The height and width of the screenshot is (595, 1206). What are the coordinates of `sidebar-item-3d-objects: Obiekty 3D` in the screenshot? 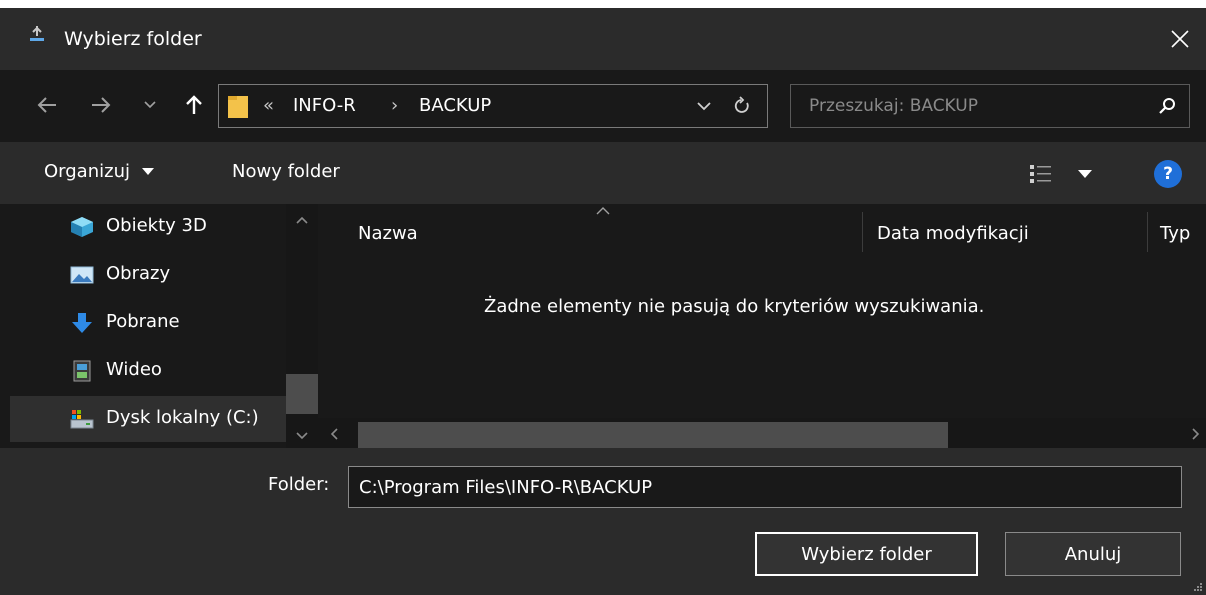 It's located at (148, 227).